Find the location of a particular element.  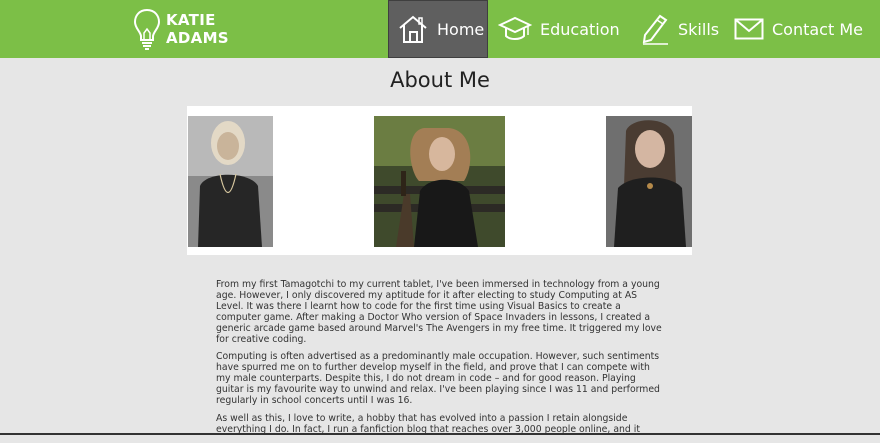

lightbulb-icon is located at coordinates (147, 29).